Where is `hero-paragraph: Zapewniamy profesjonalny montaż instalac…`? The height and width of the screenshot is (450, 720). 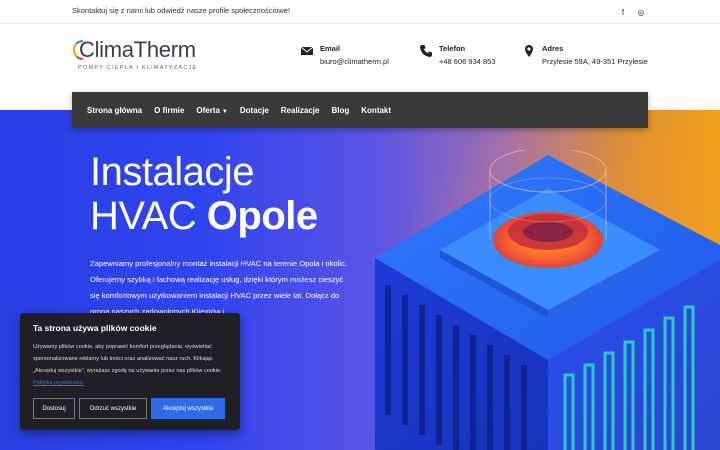 hero-paragraph: Zapewniamy profesjonalny montaż instalac… is located at coordinates (218, 287).